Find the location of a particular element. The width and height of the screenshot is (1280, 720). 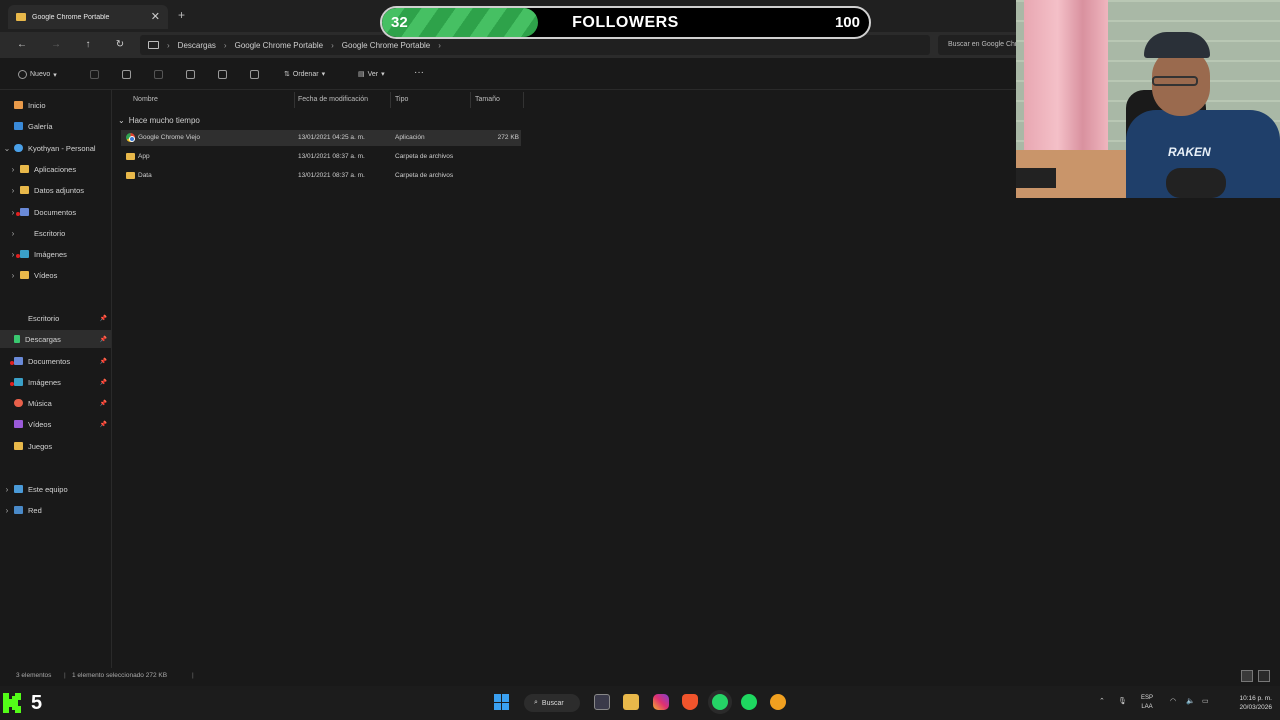

column-header-type: Tipo is located at coordinates (401, 99).